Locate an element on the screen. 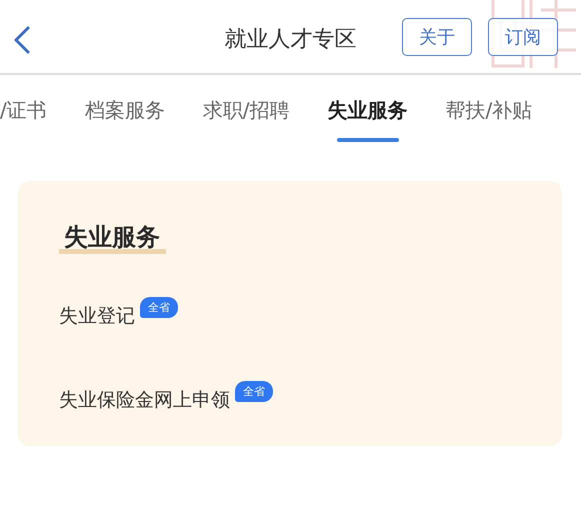 Image resolution: width=581 pixels, height=519 pixels. tab: 失业服务 is located at coordinates (368, 110).